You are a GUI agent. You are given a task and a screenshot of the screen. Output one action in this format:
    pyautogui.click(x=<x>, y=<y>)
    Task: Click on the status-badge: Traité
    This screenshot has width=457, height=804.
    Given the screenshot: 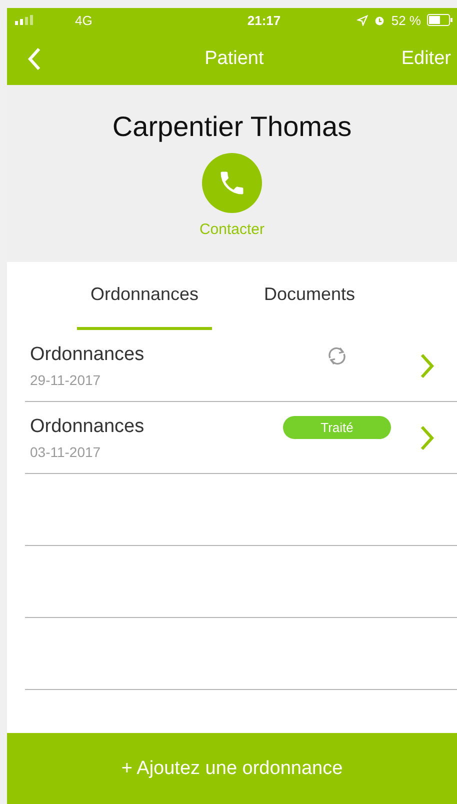 What is the action you would take?
    pyautogui.click(x=337, y=427)
    